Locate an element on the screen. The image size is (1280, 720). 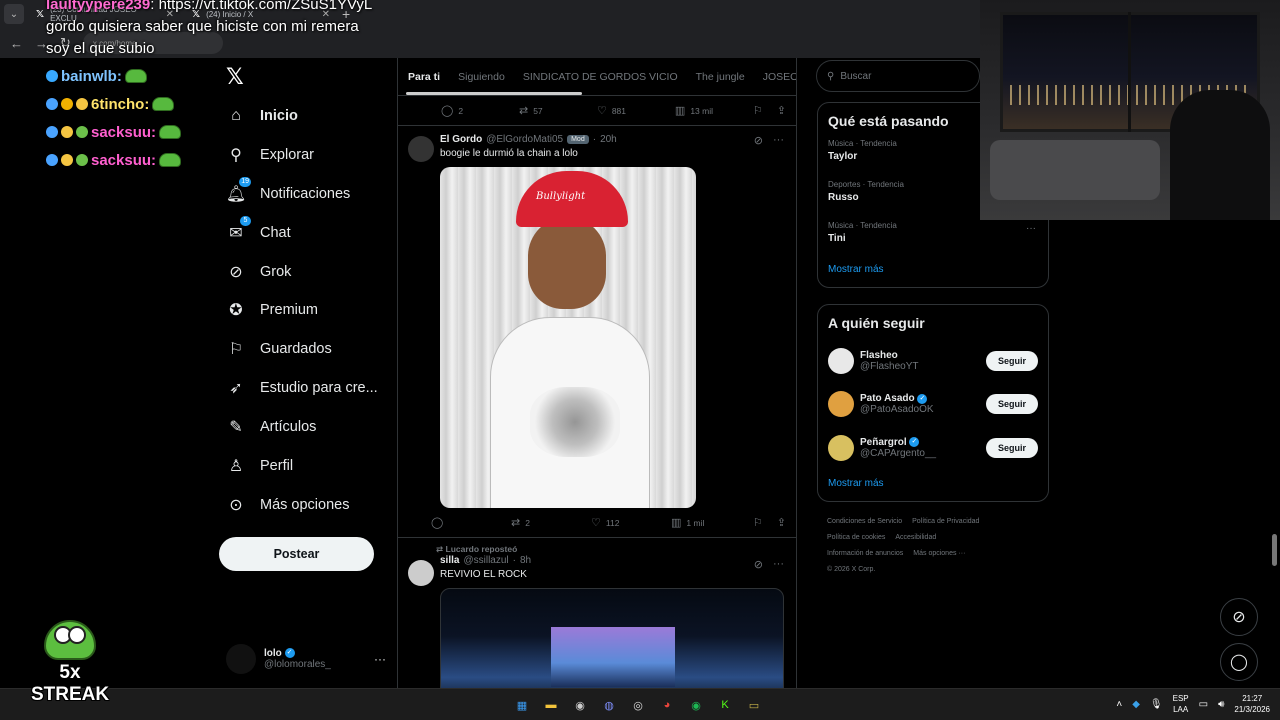
tab-sindicato: SINDICATO DE GORDOS VICIO is located at coordinates (600, 77).